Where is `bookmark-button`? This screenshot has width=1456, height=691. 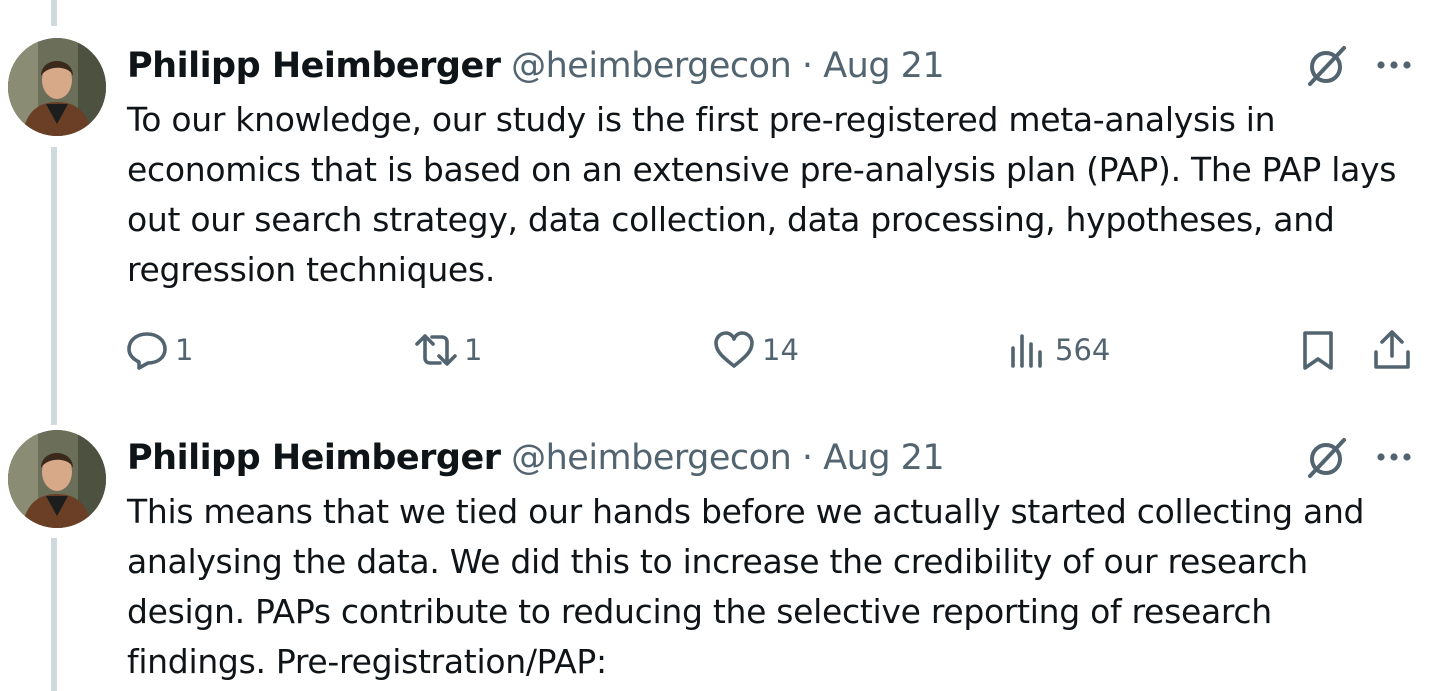 bookmark-button is located at coordinates (1318, 350).